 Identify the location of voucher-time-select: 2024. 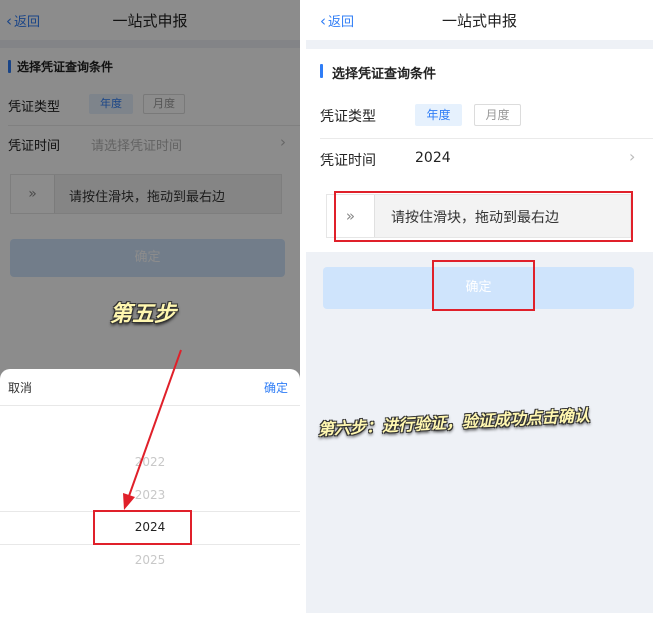
(433, 158).